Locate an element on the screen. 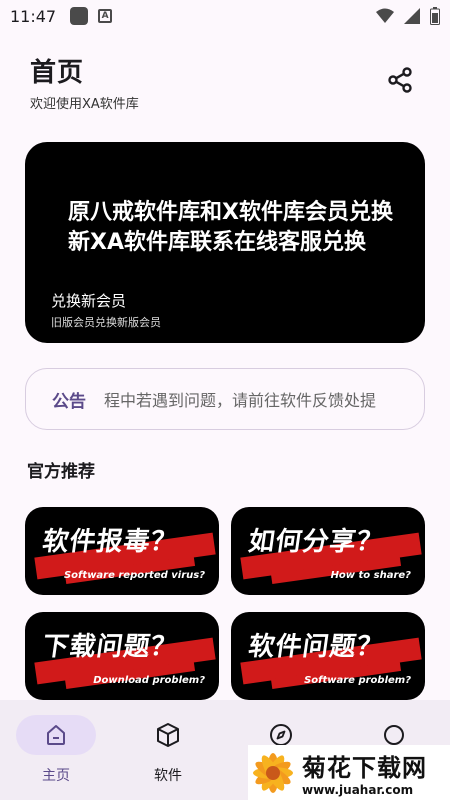 Image resolution: width=450 pixels, height=800 pixels. wifi-icon is located at coordinates (385, 15).